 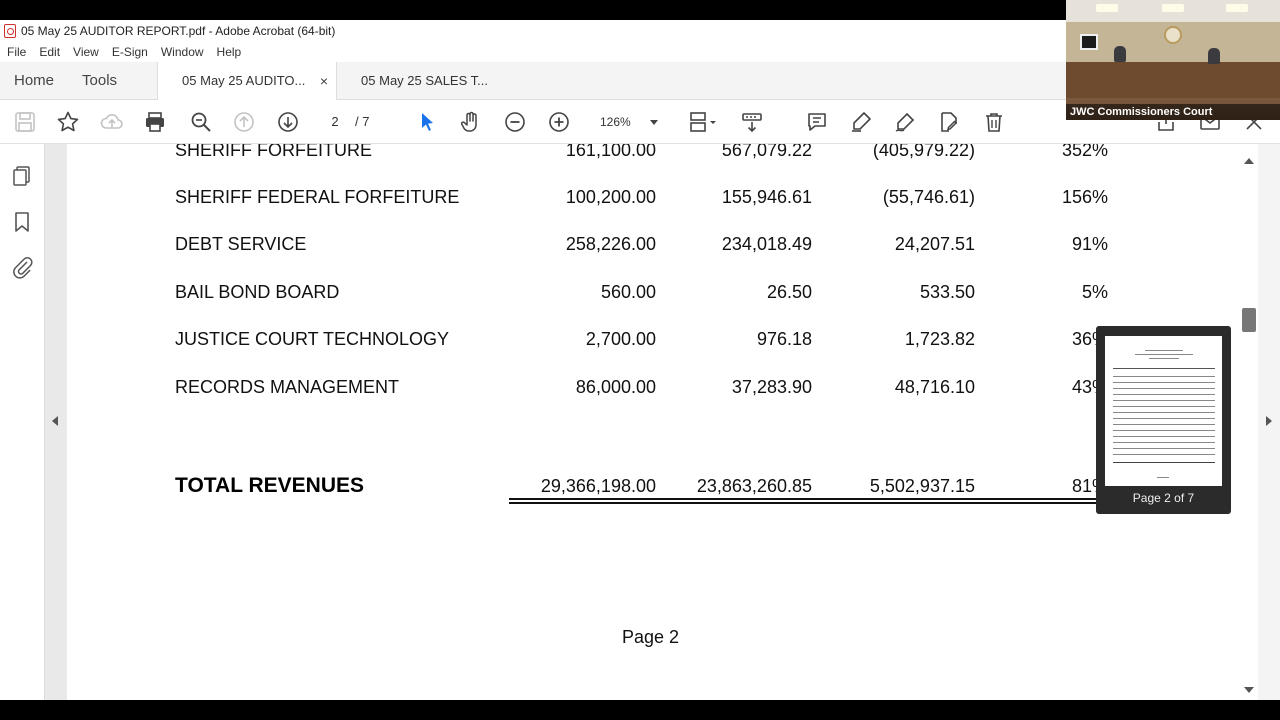 I want to click on sign-icon, so click(x=905, y=122).